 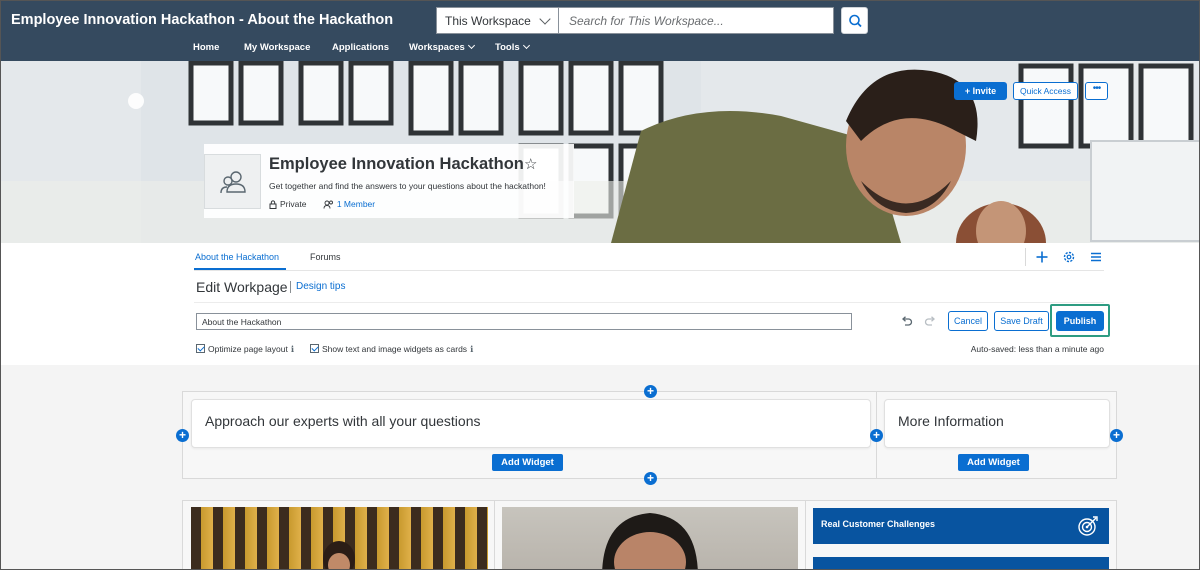 What do you see at coordinates (1069, 257) in the screenshot?
I see `settings-gear-icon` at bounding box center [1069, 257].